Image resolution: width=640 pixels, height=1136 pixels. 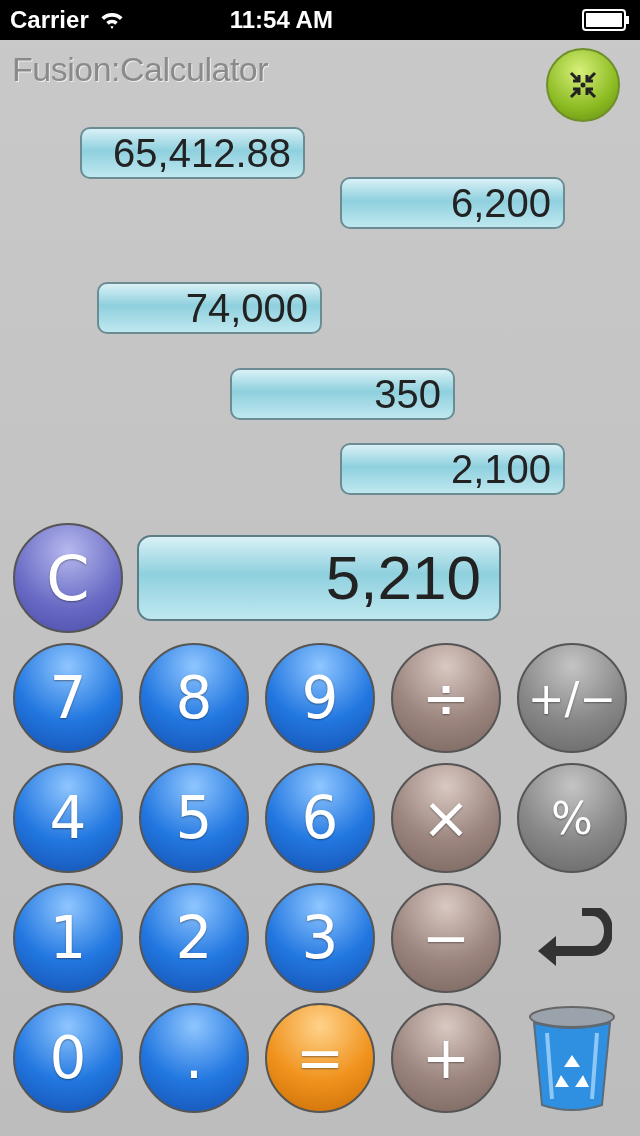 What do you see at coordinates (446, 818) in the screenshot?
I see `keypad-button: ×` at bounding box center [446, 818].